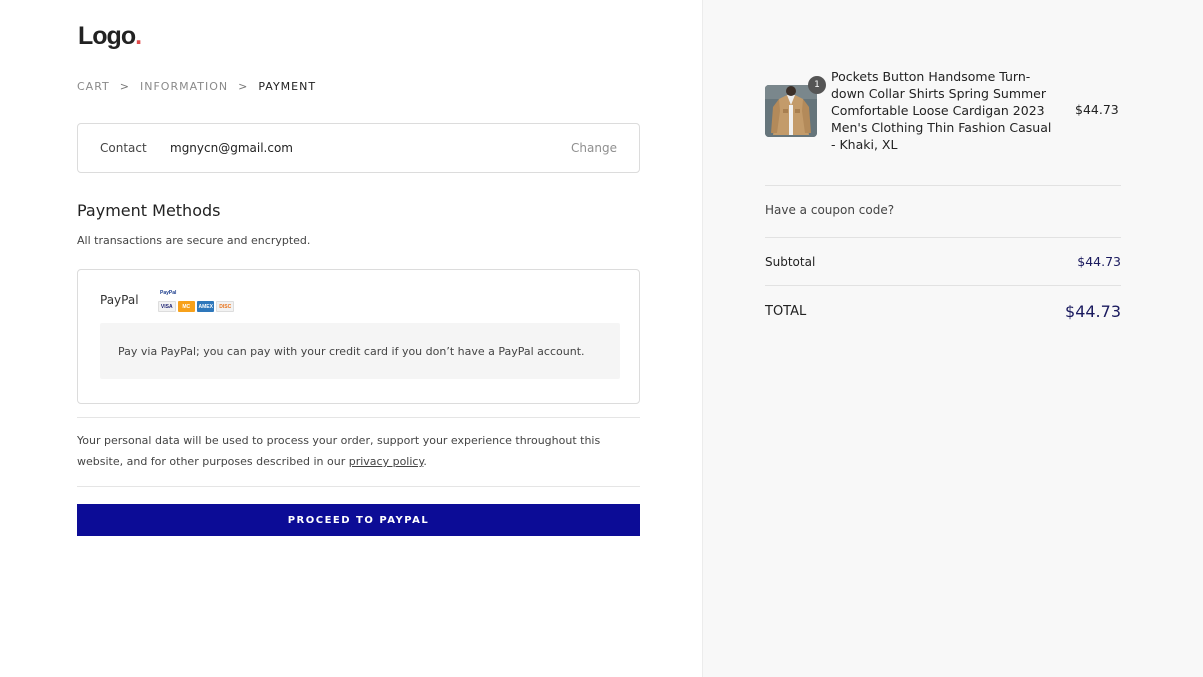  Describe the element at coordinates (425, 461) in the screenshot. I see `privacy-text-end: .` at that location.